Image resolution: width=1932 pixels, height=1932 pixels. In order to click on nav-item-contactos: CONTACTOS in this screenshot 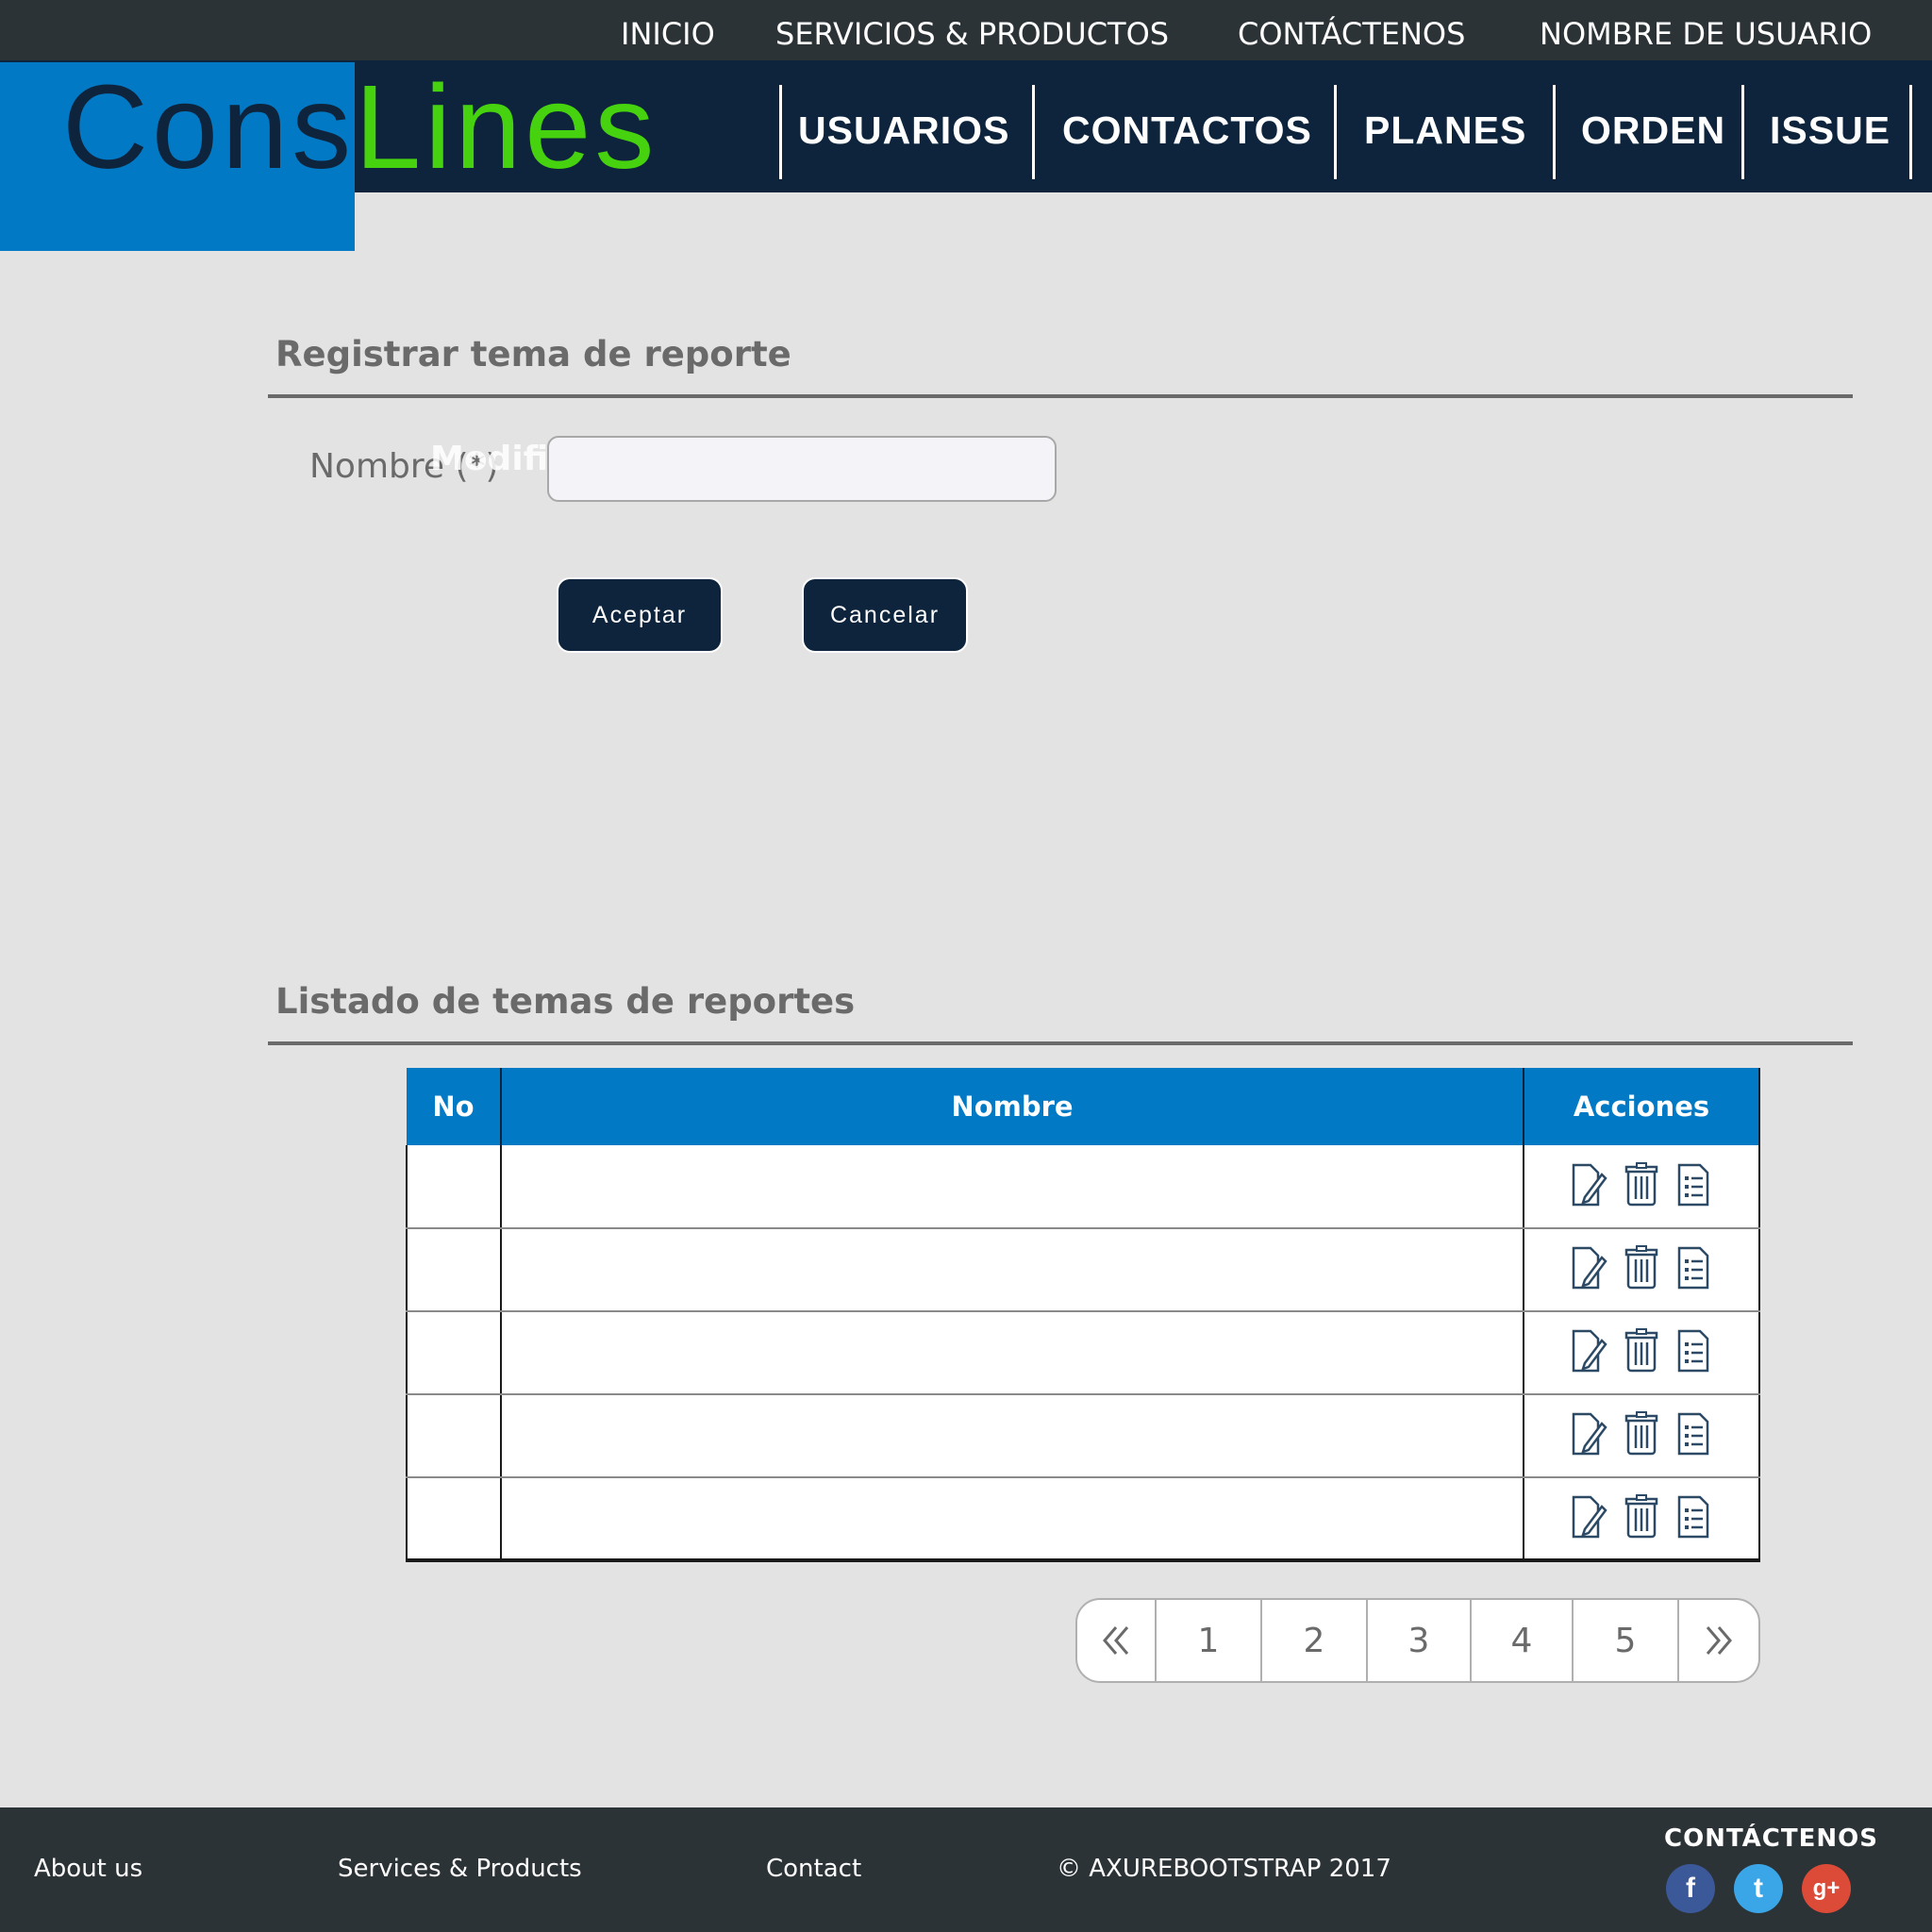, I will do `click(1187, 132)`.